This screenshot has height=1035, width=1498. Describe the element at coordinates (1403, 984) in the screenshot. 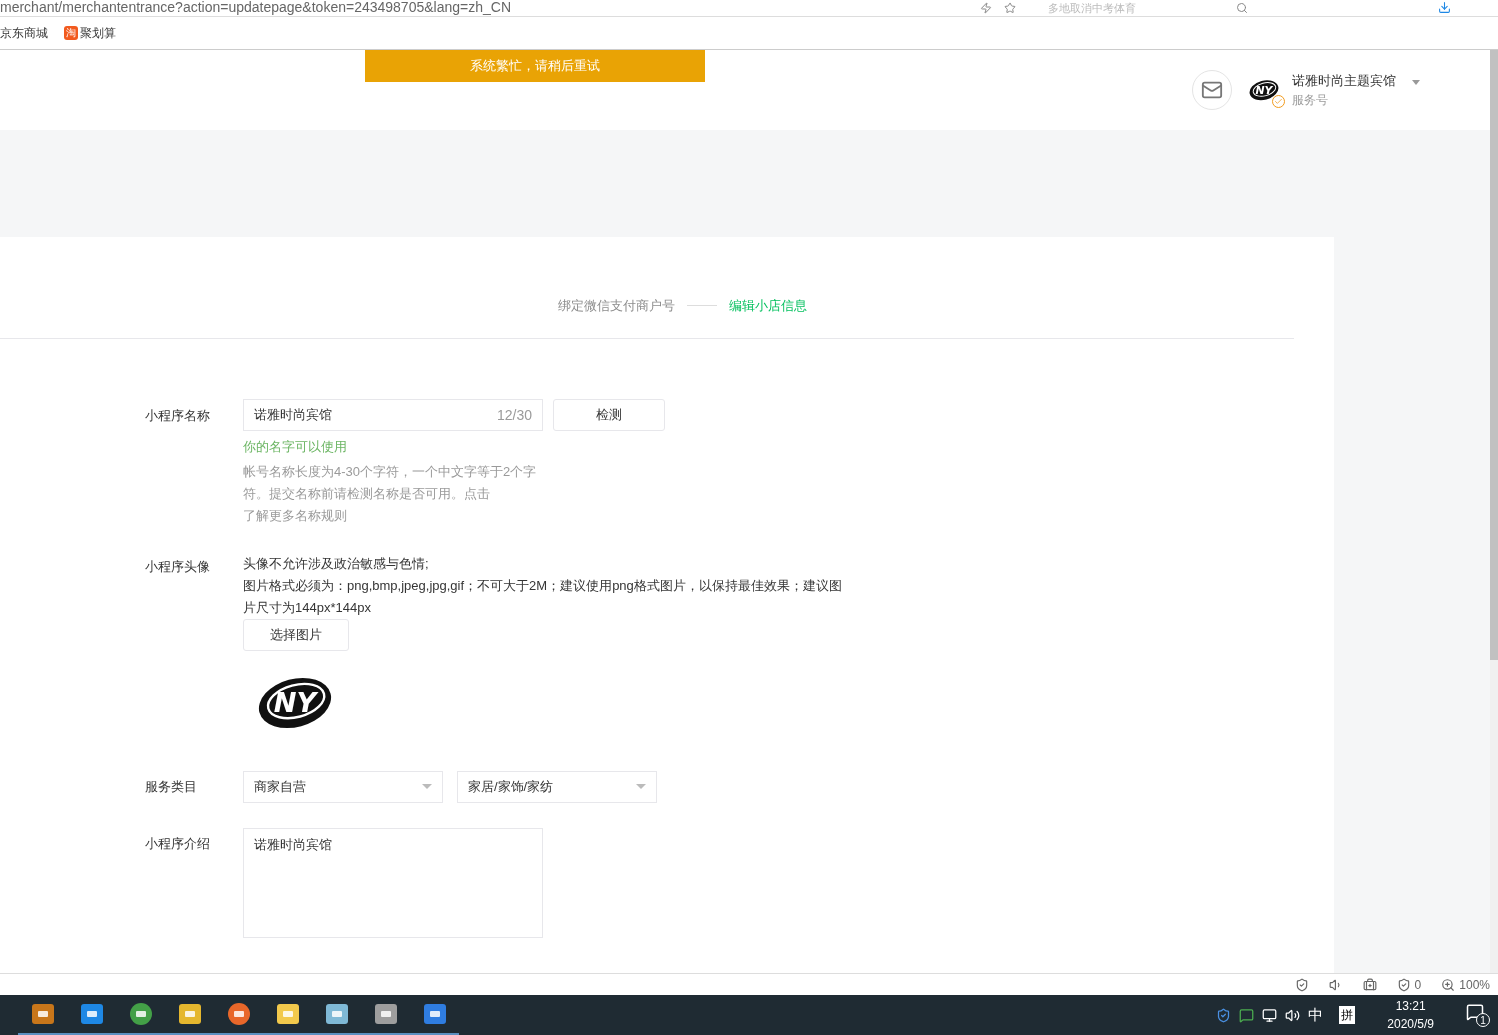

I see `ad-block-icon` at that location.